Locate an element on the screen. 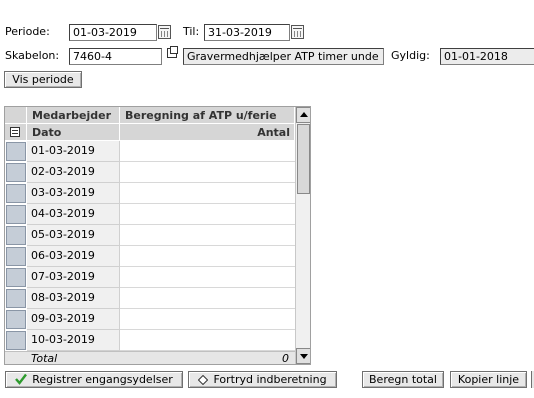 The width and height of the screenshot is (534, 398). periode-from-input: 01-03-2019 is located at coordinates (113, 32).